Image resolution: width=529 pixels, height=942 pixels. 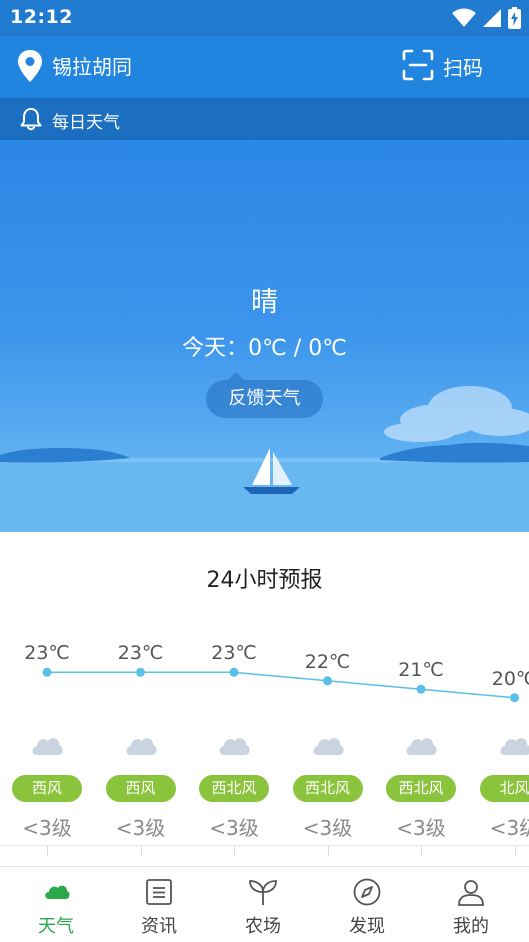 What do you see at coordinates (263, 892) in the screenshot?
I see `sprout-icon` at bounding box center [263, 892].